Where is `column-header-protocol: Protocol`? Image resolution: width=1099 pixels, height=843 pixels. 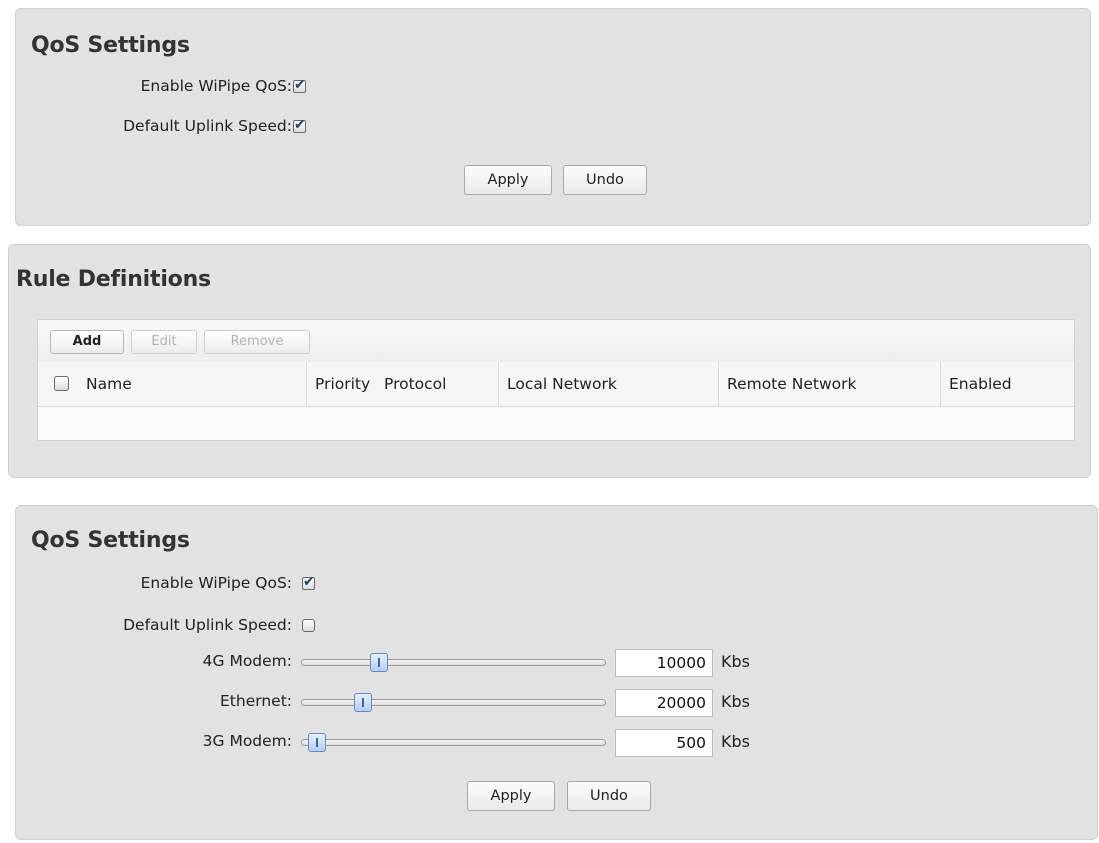 column-header-protocol: Protocol is located at coordinates (437, 384).